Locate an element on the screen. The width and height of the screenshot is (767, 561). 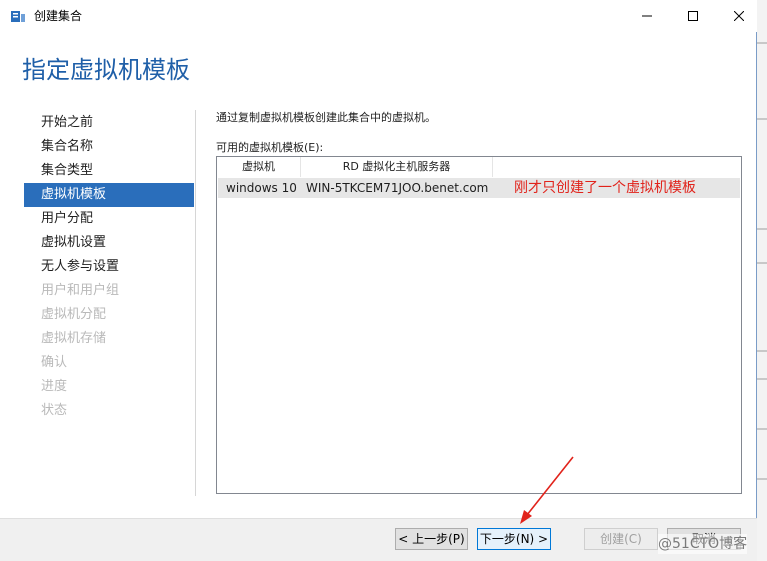
watermark: @51CTO博客 is located at coordinates (703, 544).